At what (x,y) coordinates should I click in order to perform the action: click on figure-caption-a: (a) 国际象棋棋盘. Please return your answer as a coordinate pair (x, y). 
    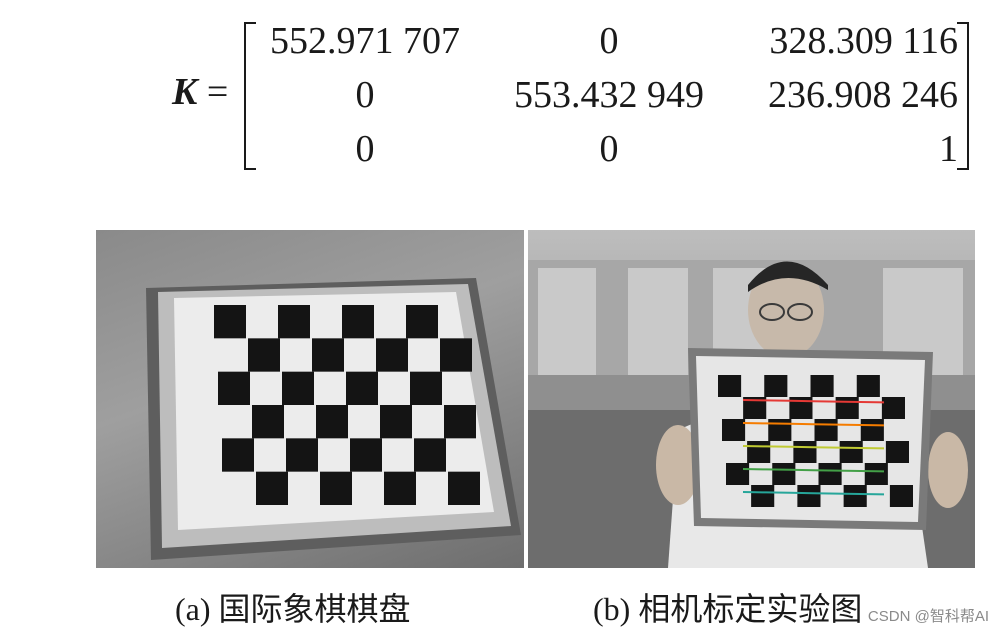
    Looking at the image, I should click on (293, 609).